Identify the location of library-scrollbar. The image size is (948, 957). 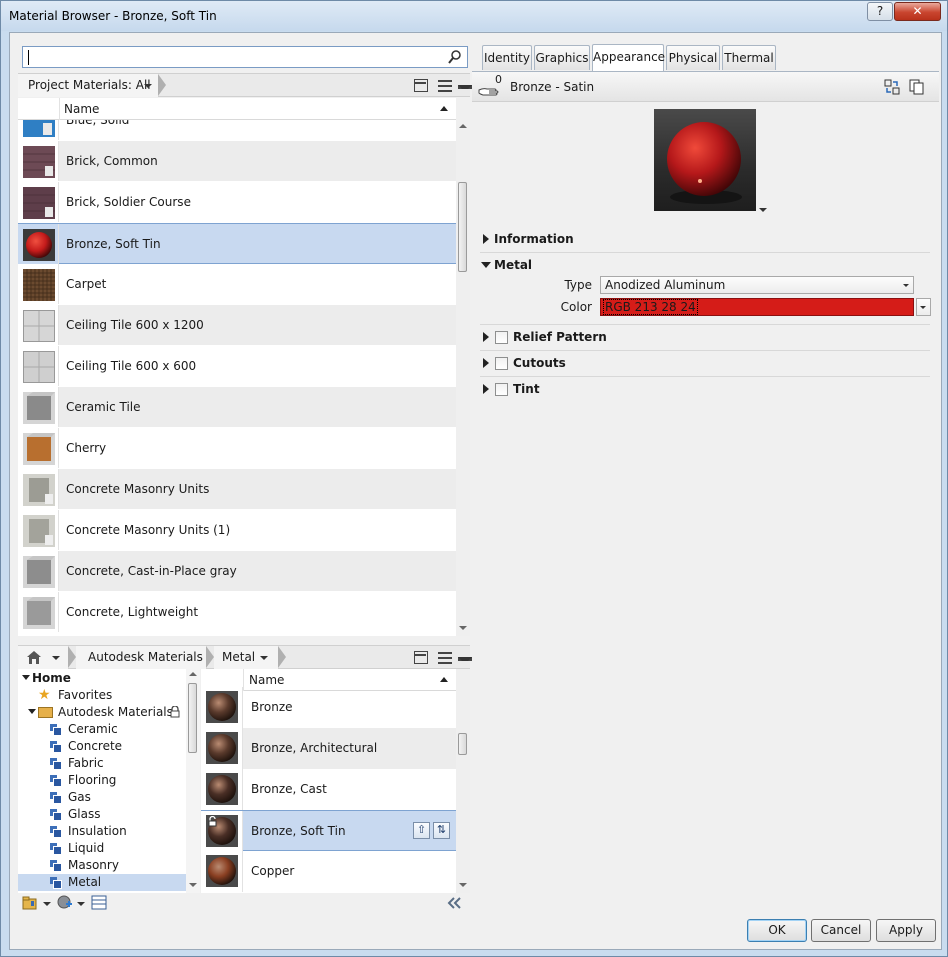
(463, 781).